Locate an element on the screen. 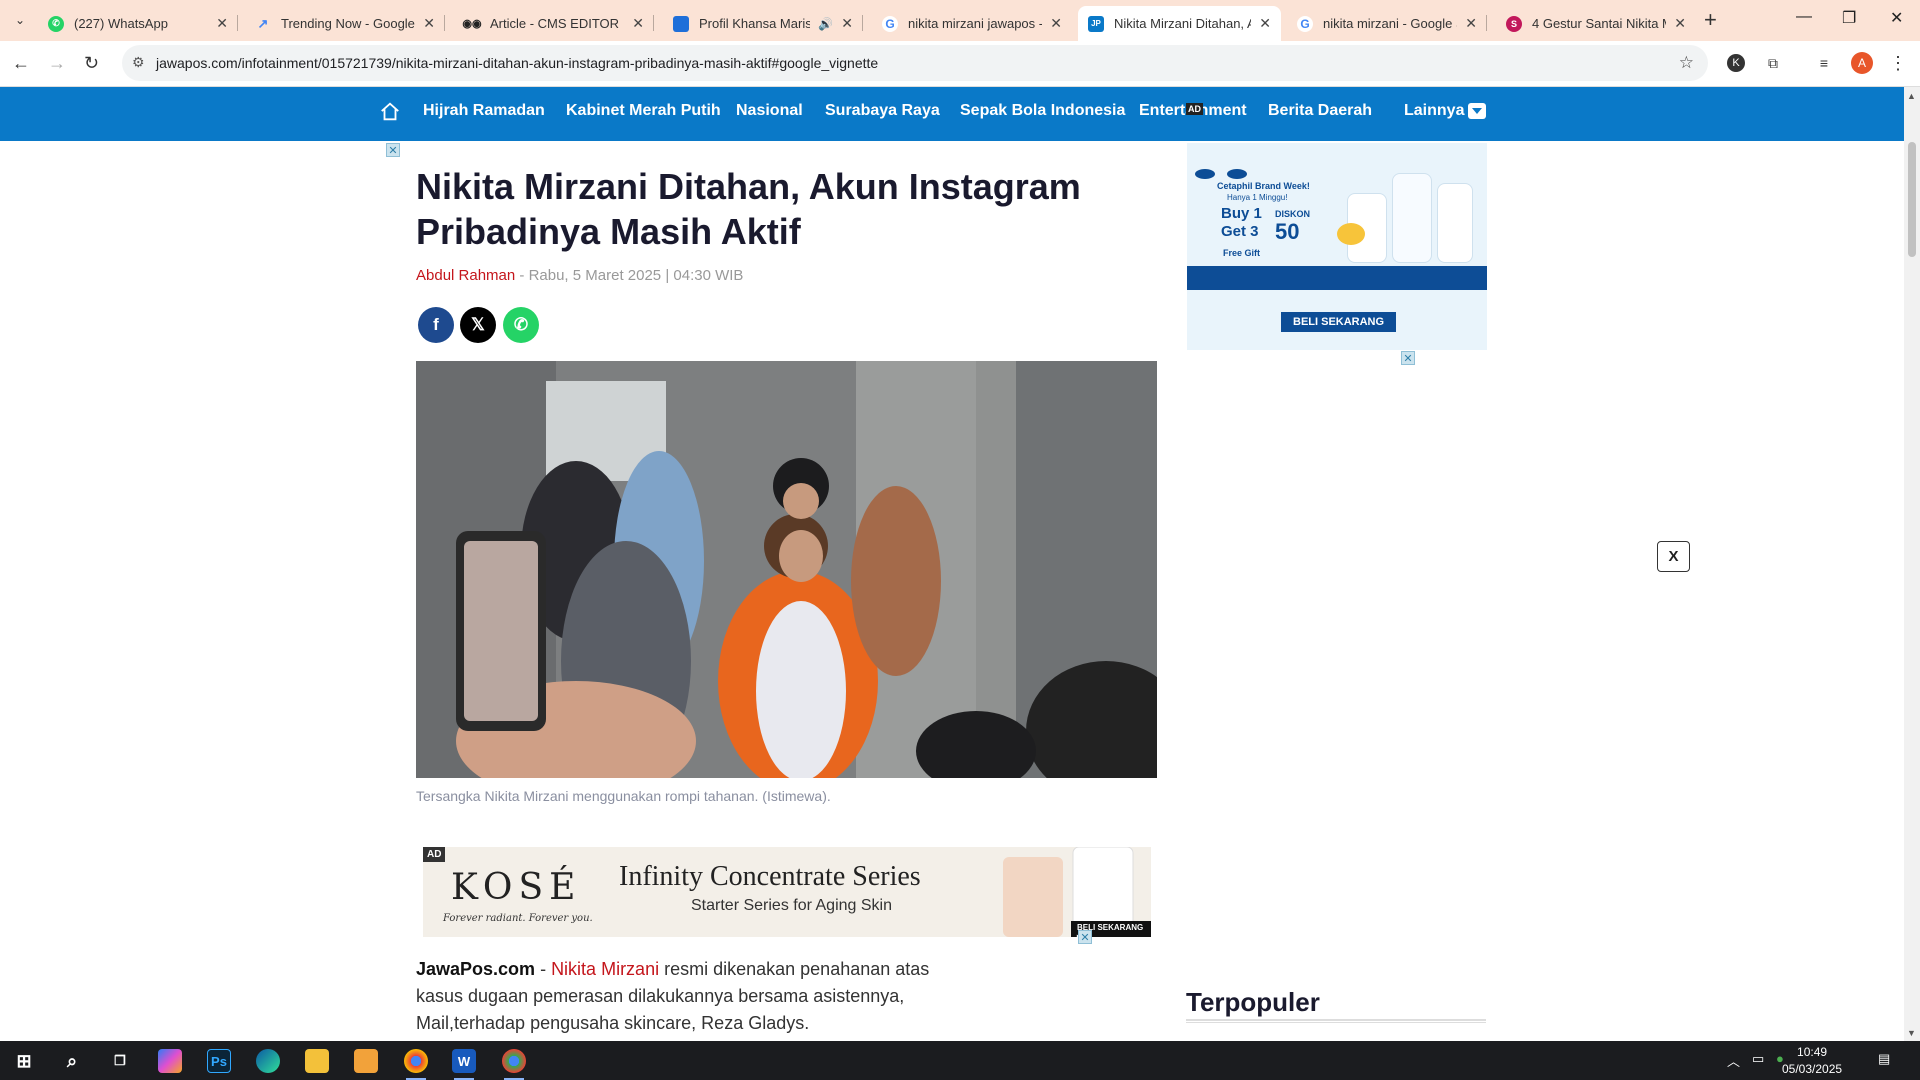 This screenshot has width=1920, height=1080. bookmark-star-icon: ☆ is located at coordinates (1686, 63).